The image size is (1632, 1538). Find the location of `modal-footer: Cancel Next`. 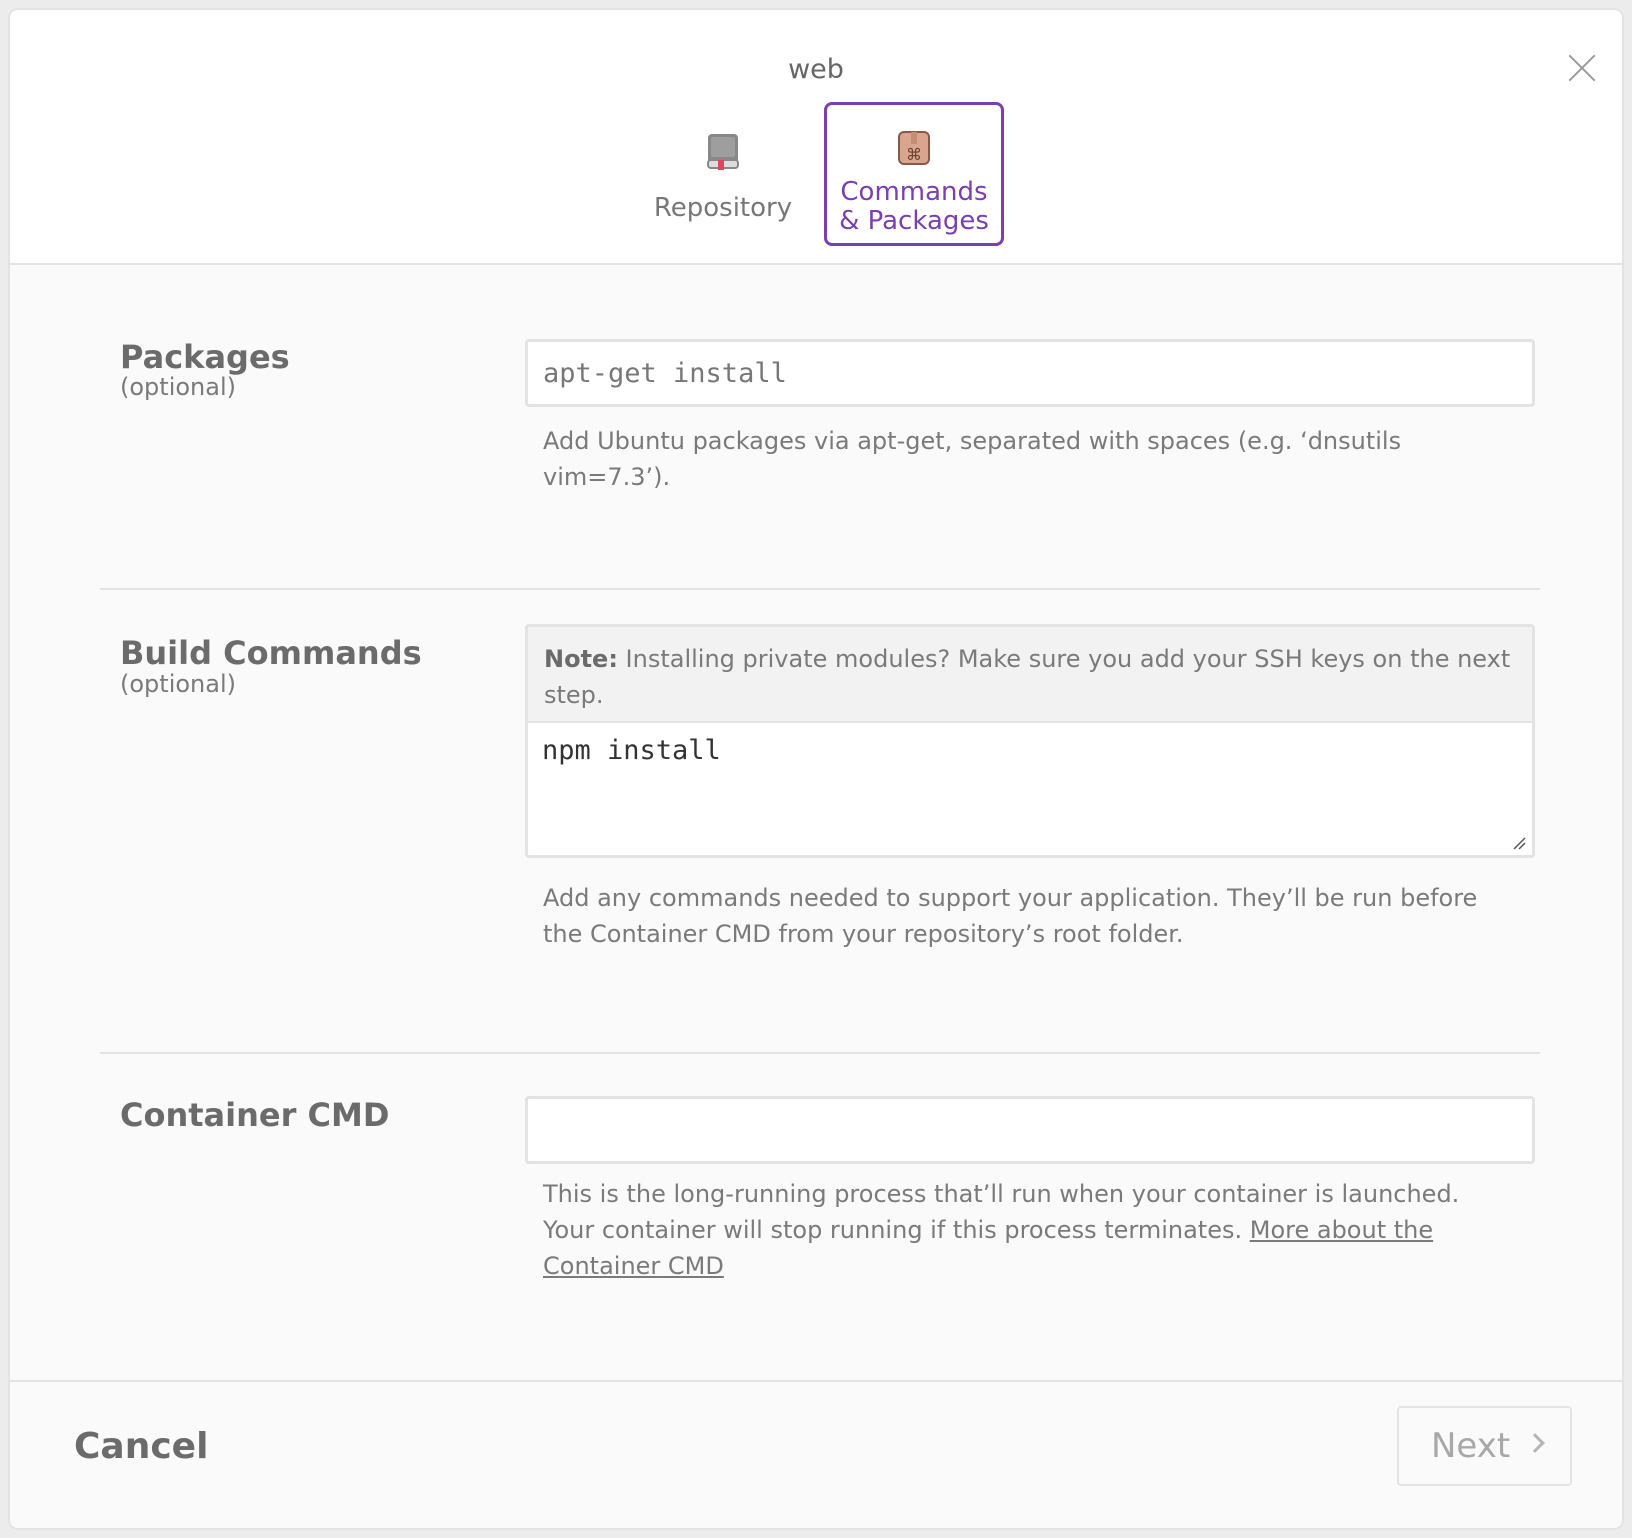

modal-footer: Cancel Next is located at coordinates (816, 1454).